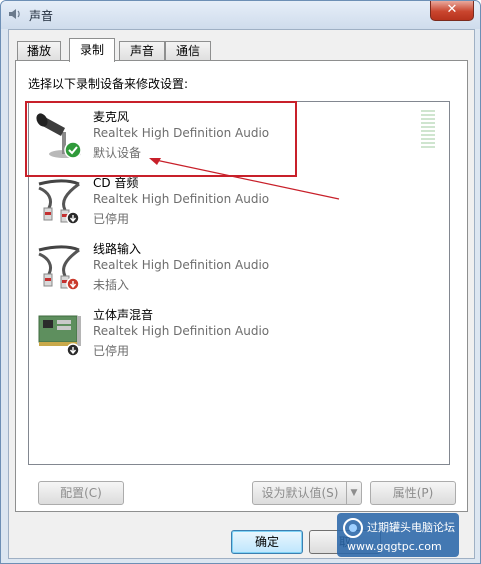 This screenshot has height=564, width=481. Describe the element at coordinates (300, 493) in the screenshot. I see `set-default-button: 设为默认值(S)` at that location.